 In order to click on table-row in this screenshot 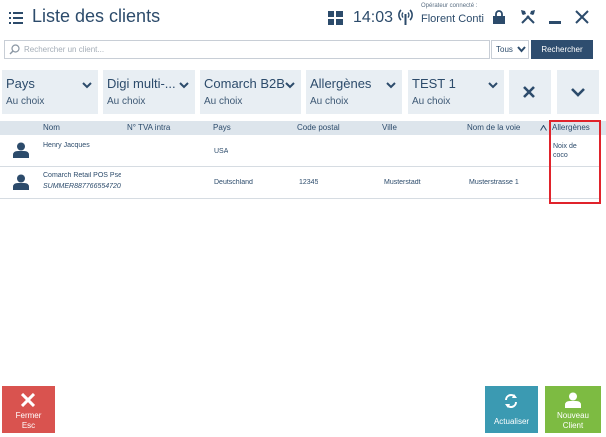, I will do `click(300, 151)`.